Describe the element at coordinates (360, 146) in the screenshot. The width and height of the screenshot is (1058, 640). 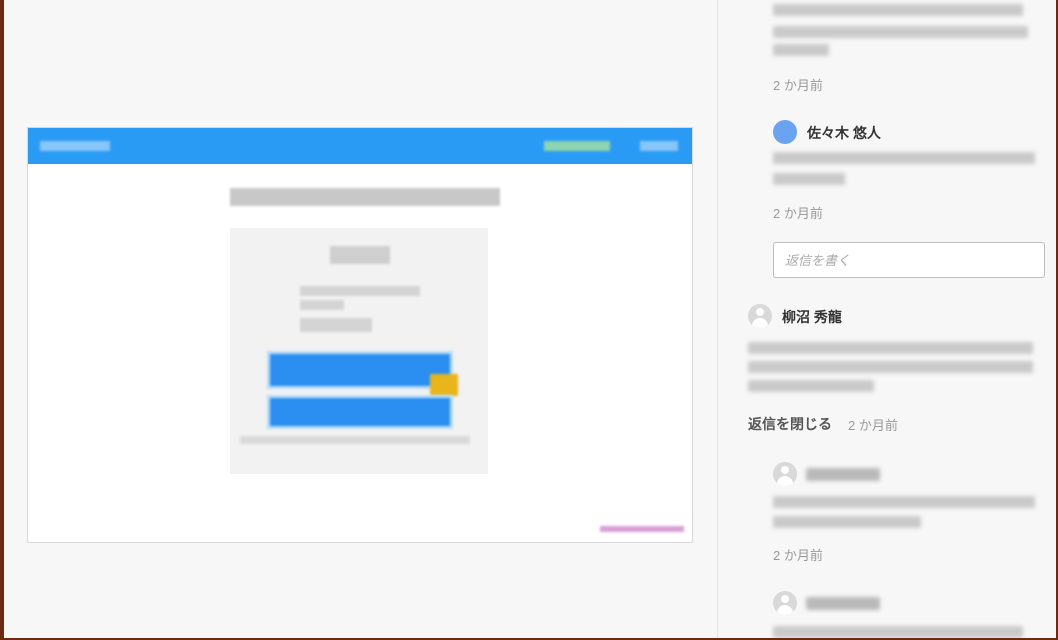
I see `preview-header-bar` at that location.